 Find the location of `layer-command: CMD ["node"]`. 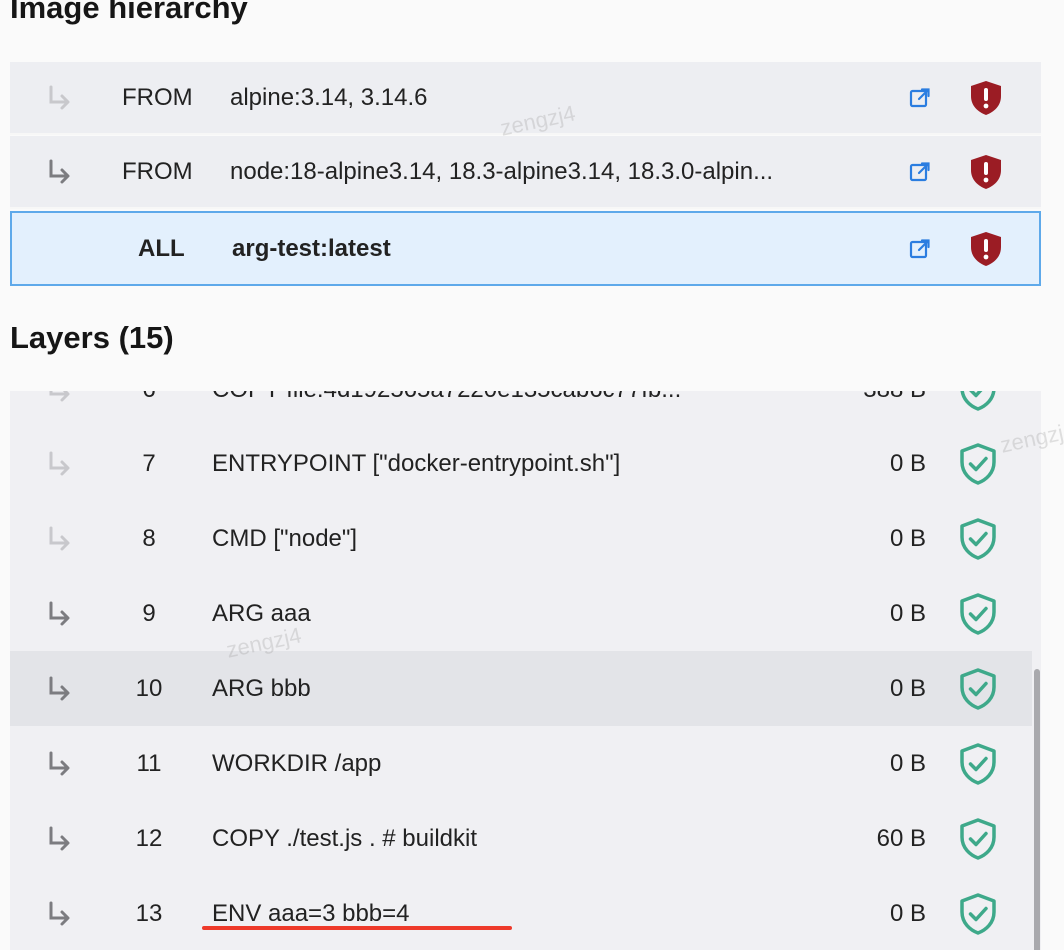

layer-command: CMD ["node"] is located at coordinates (285, 538).